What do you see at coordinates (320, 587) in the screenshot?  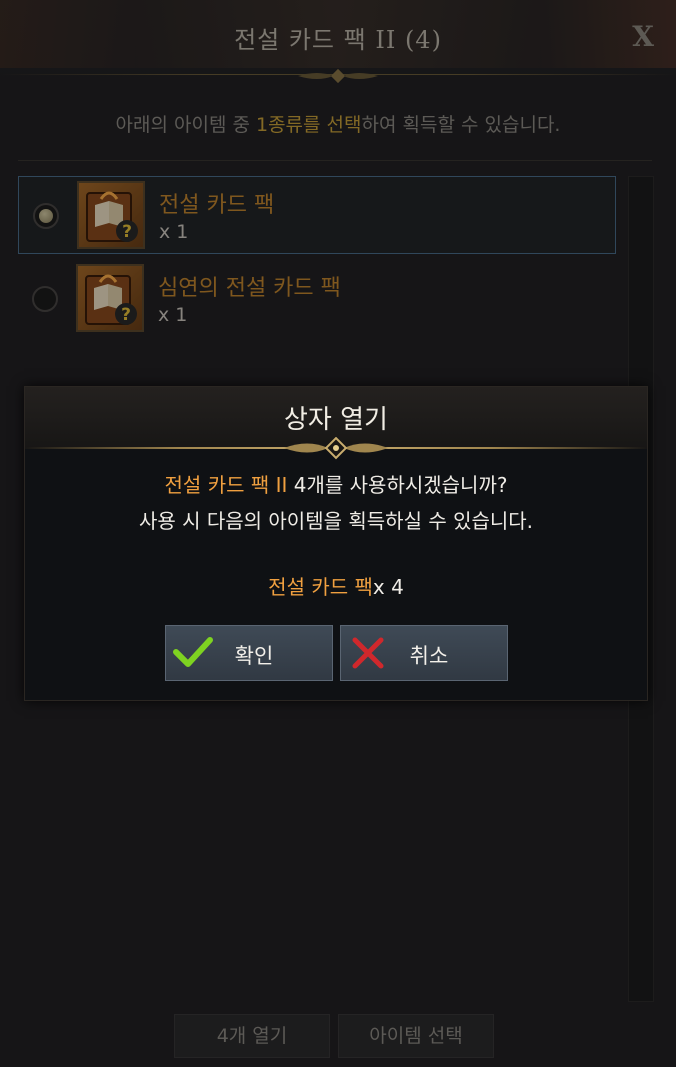 I see `reward-item-name: 전설 카드 팩` at bounding box center [320, 587].